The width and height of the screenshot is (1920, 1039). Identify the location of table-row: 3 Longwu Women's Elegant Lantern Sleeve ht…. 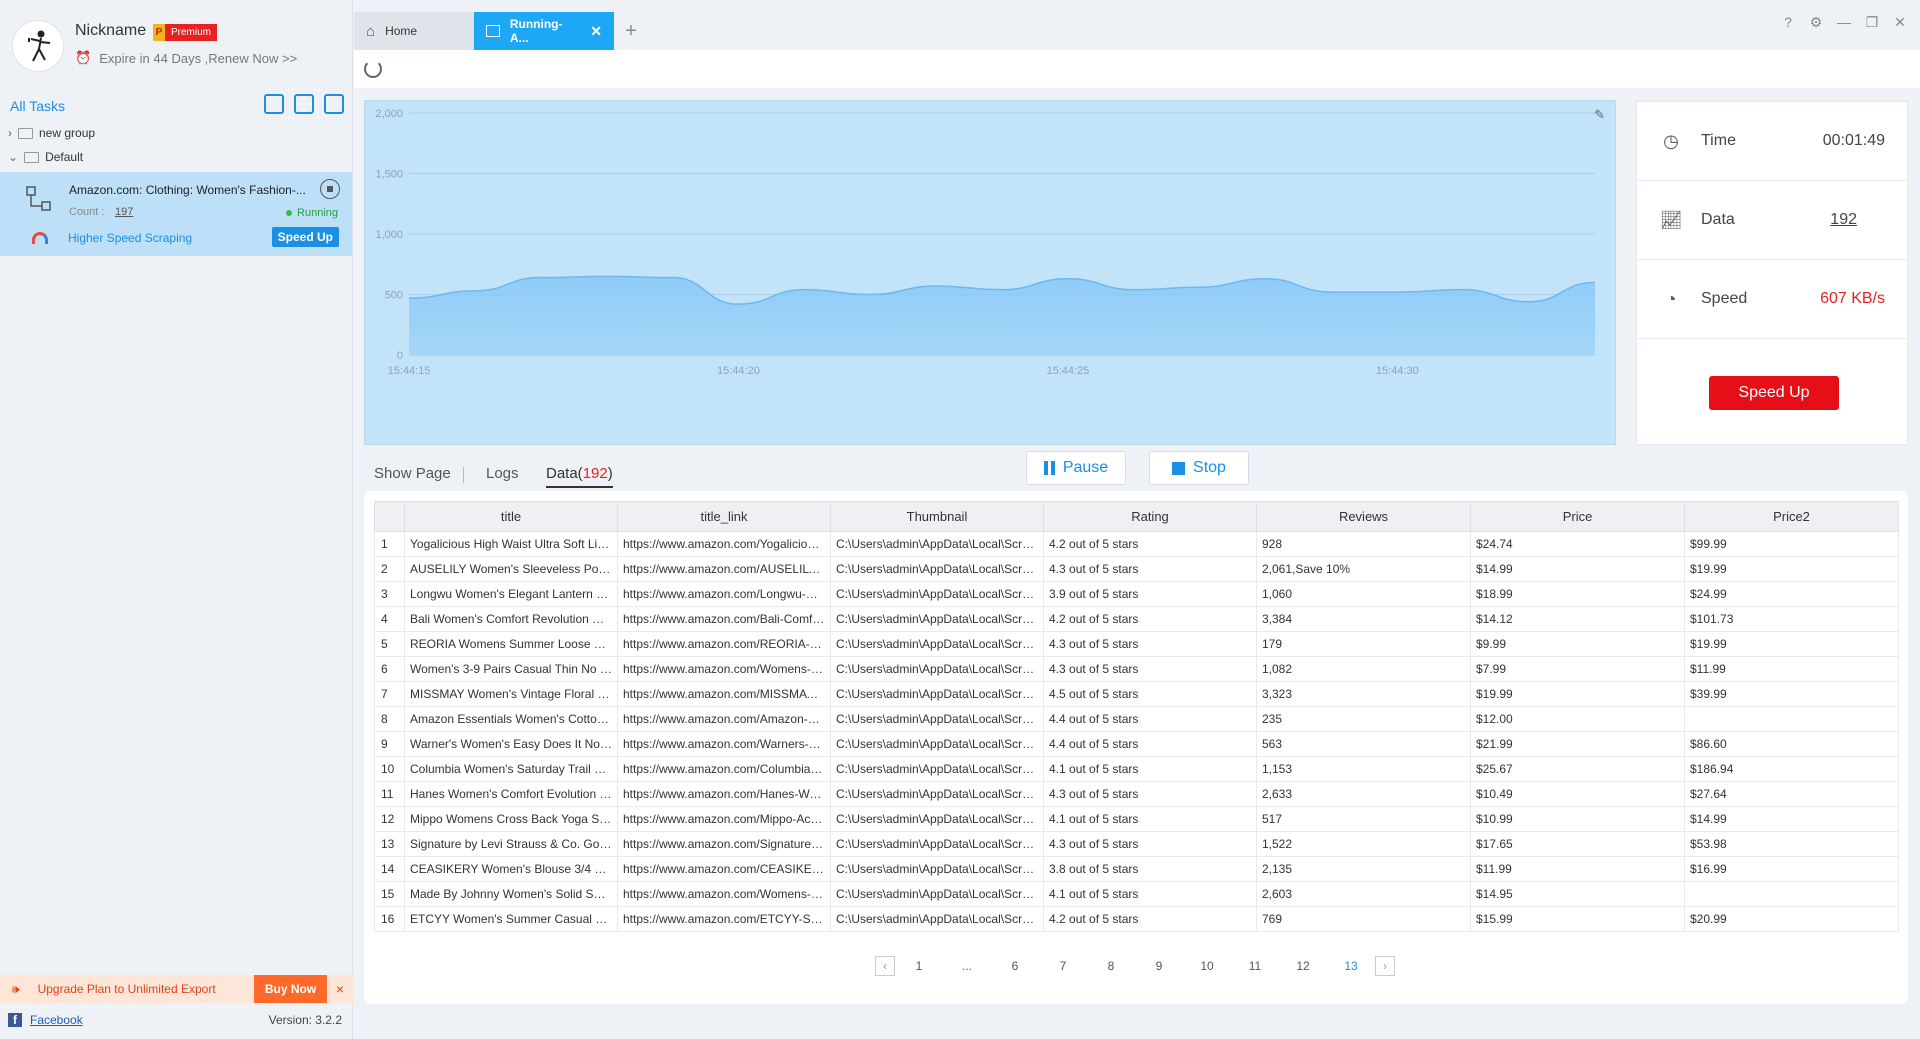
(1136, 594).